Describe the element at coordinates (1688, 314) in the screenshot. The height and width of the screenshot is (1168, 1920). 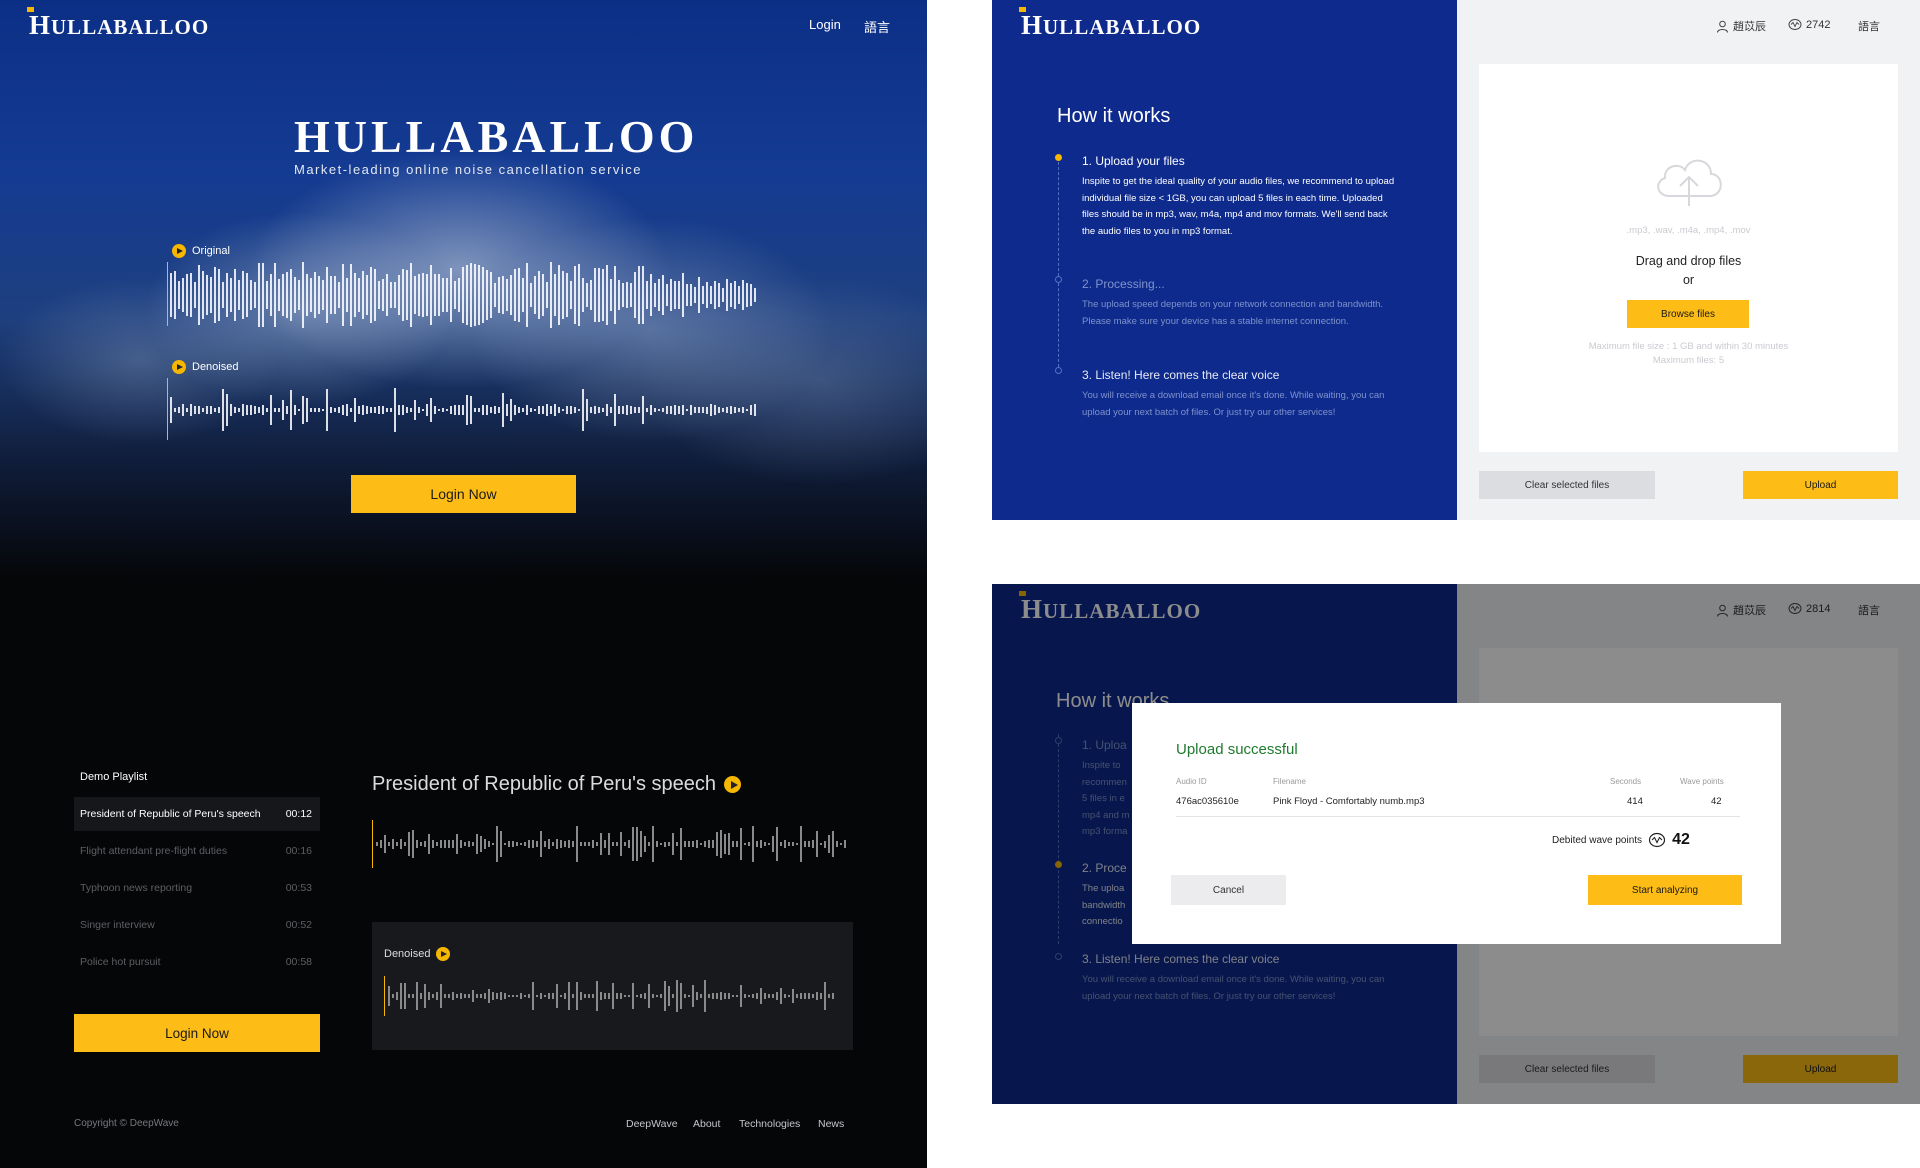
I see `browse-files-button: Browse files` at that location.